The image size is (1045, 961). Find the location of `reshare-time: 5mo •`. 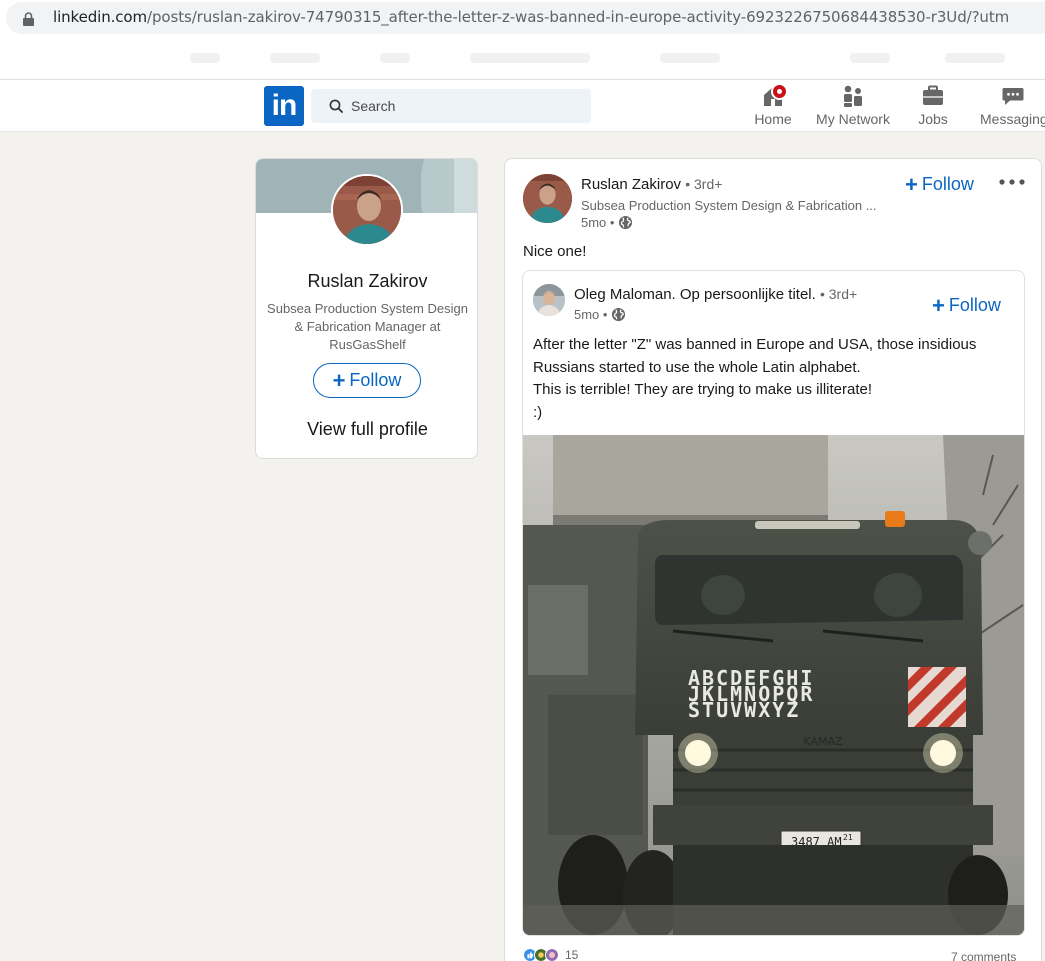

reshare-time: 5mo • is located at coordinates (591, 314).